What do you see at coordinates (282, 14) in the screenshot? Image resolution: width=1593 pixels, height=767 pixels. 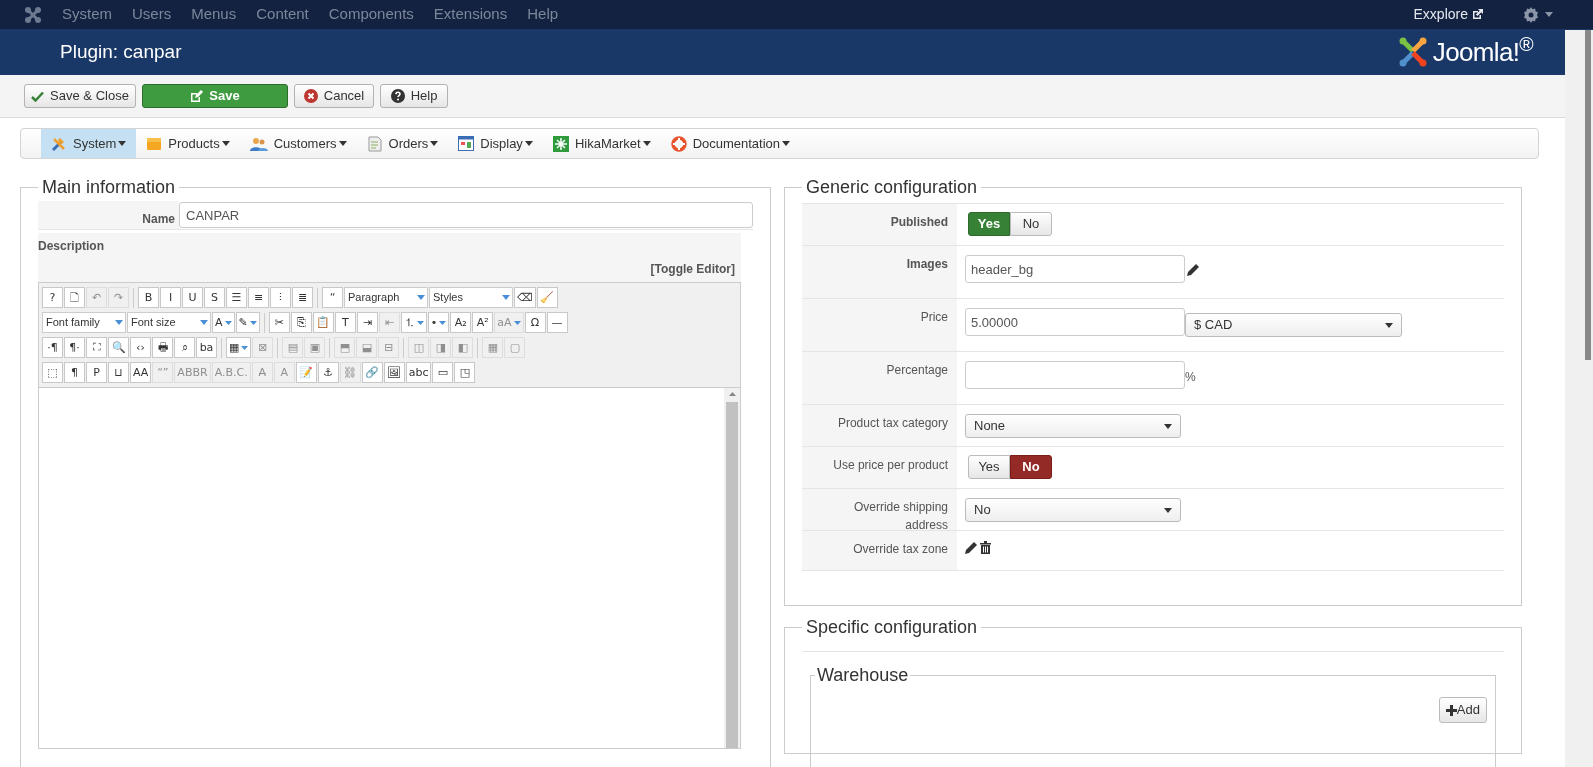 I see `menu-item: Content` at bounding box center [282, 14].